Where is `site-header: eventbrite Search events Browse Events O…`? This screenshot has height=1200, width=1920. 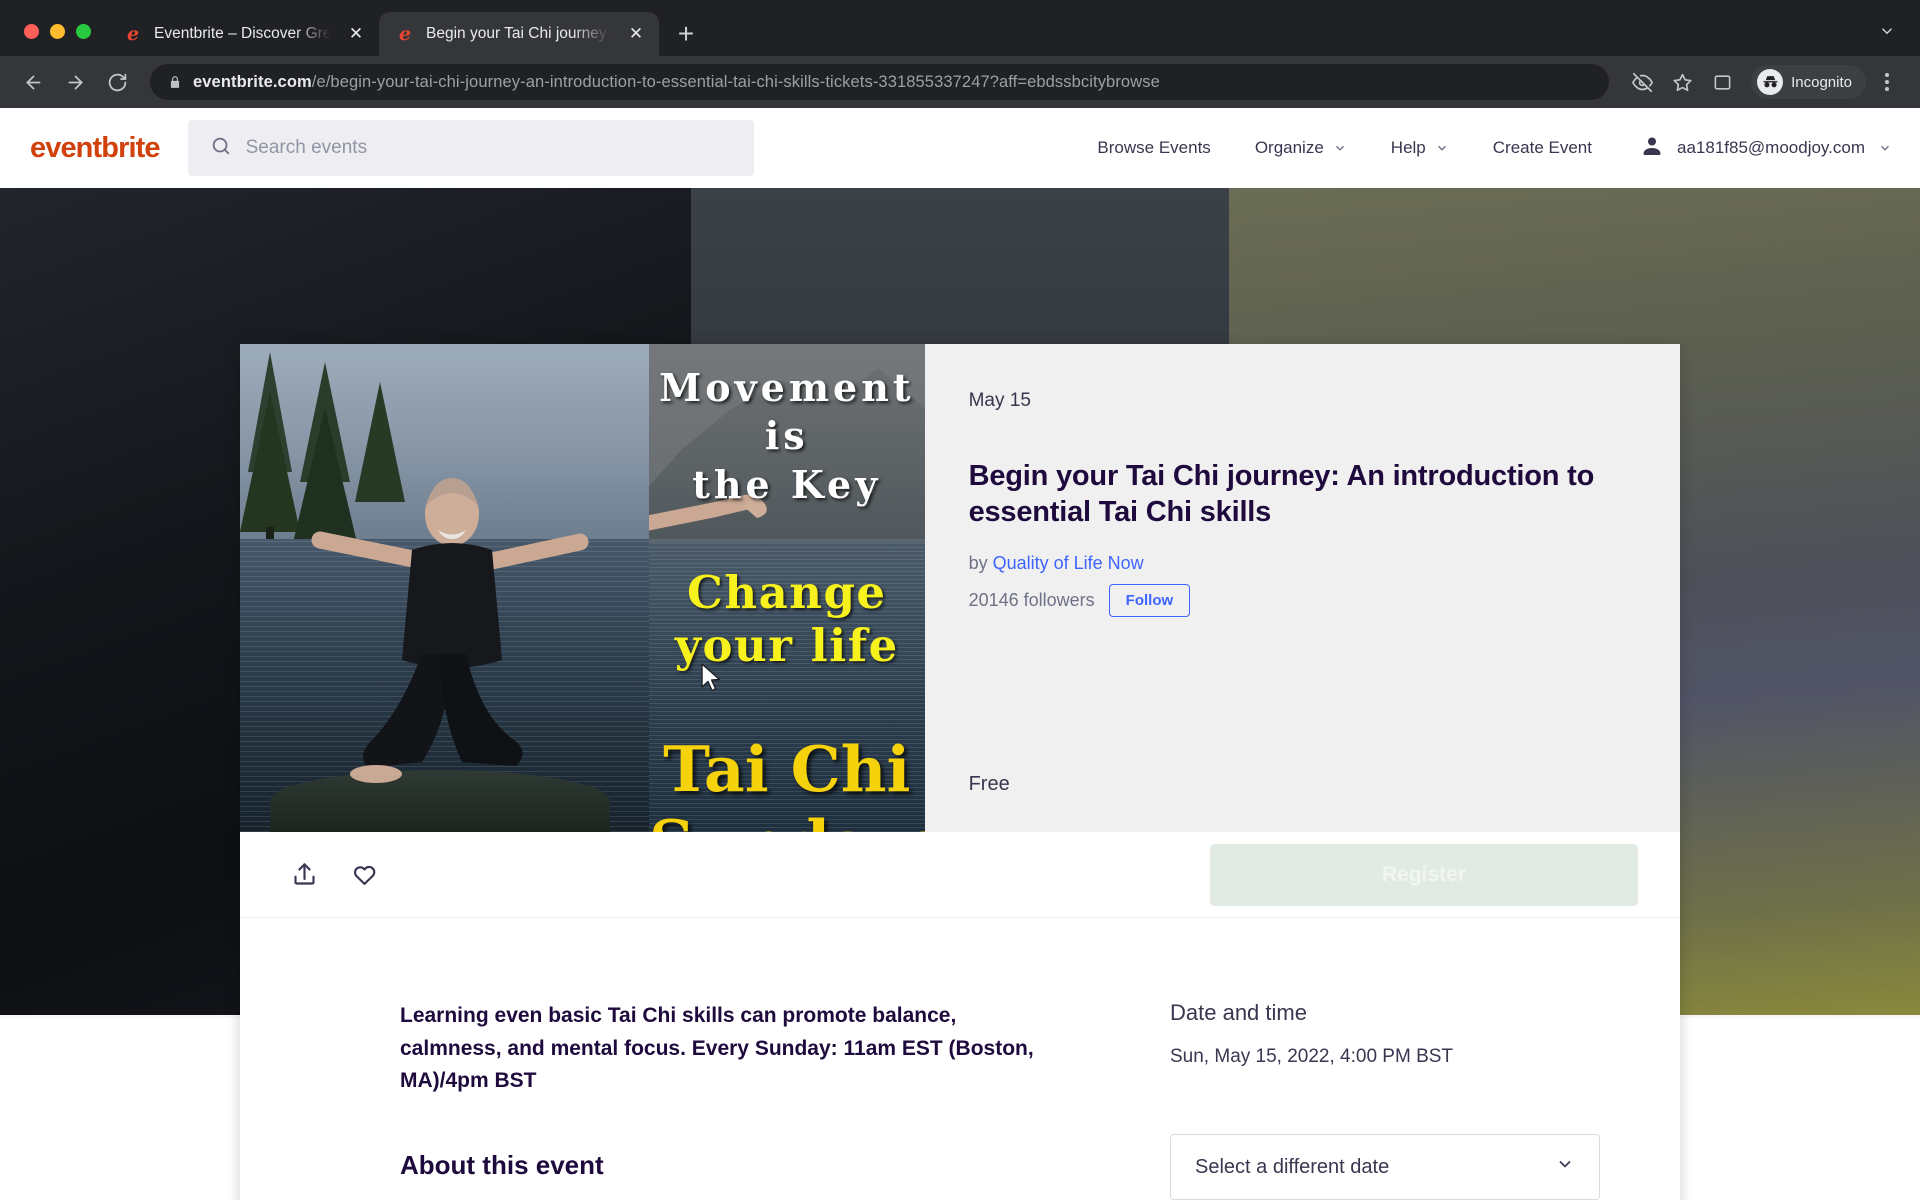 site-header: eventbrite Search events Browse Events O… is located at coordinates (960, 148).